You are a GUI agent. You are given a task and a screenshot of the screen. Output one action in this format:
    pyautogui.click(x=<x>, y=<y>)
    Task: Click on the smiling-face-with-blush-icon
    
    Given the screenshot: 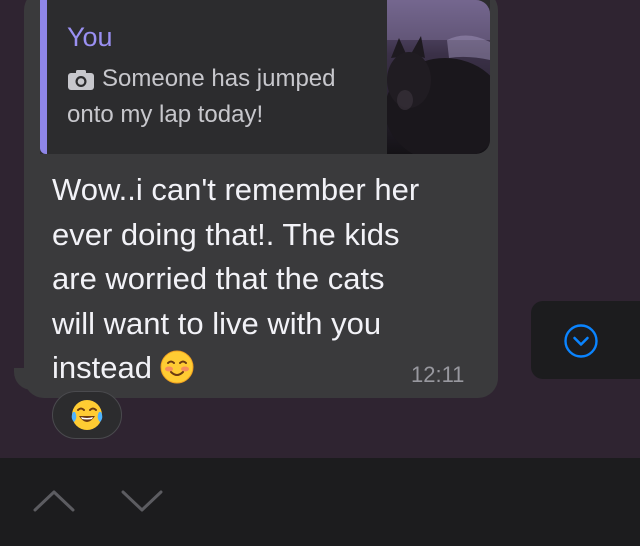 What is the action you would take?
    pyautogui.click(x=177, y=373)
    